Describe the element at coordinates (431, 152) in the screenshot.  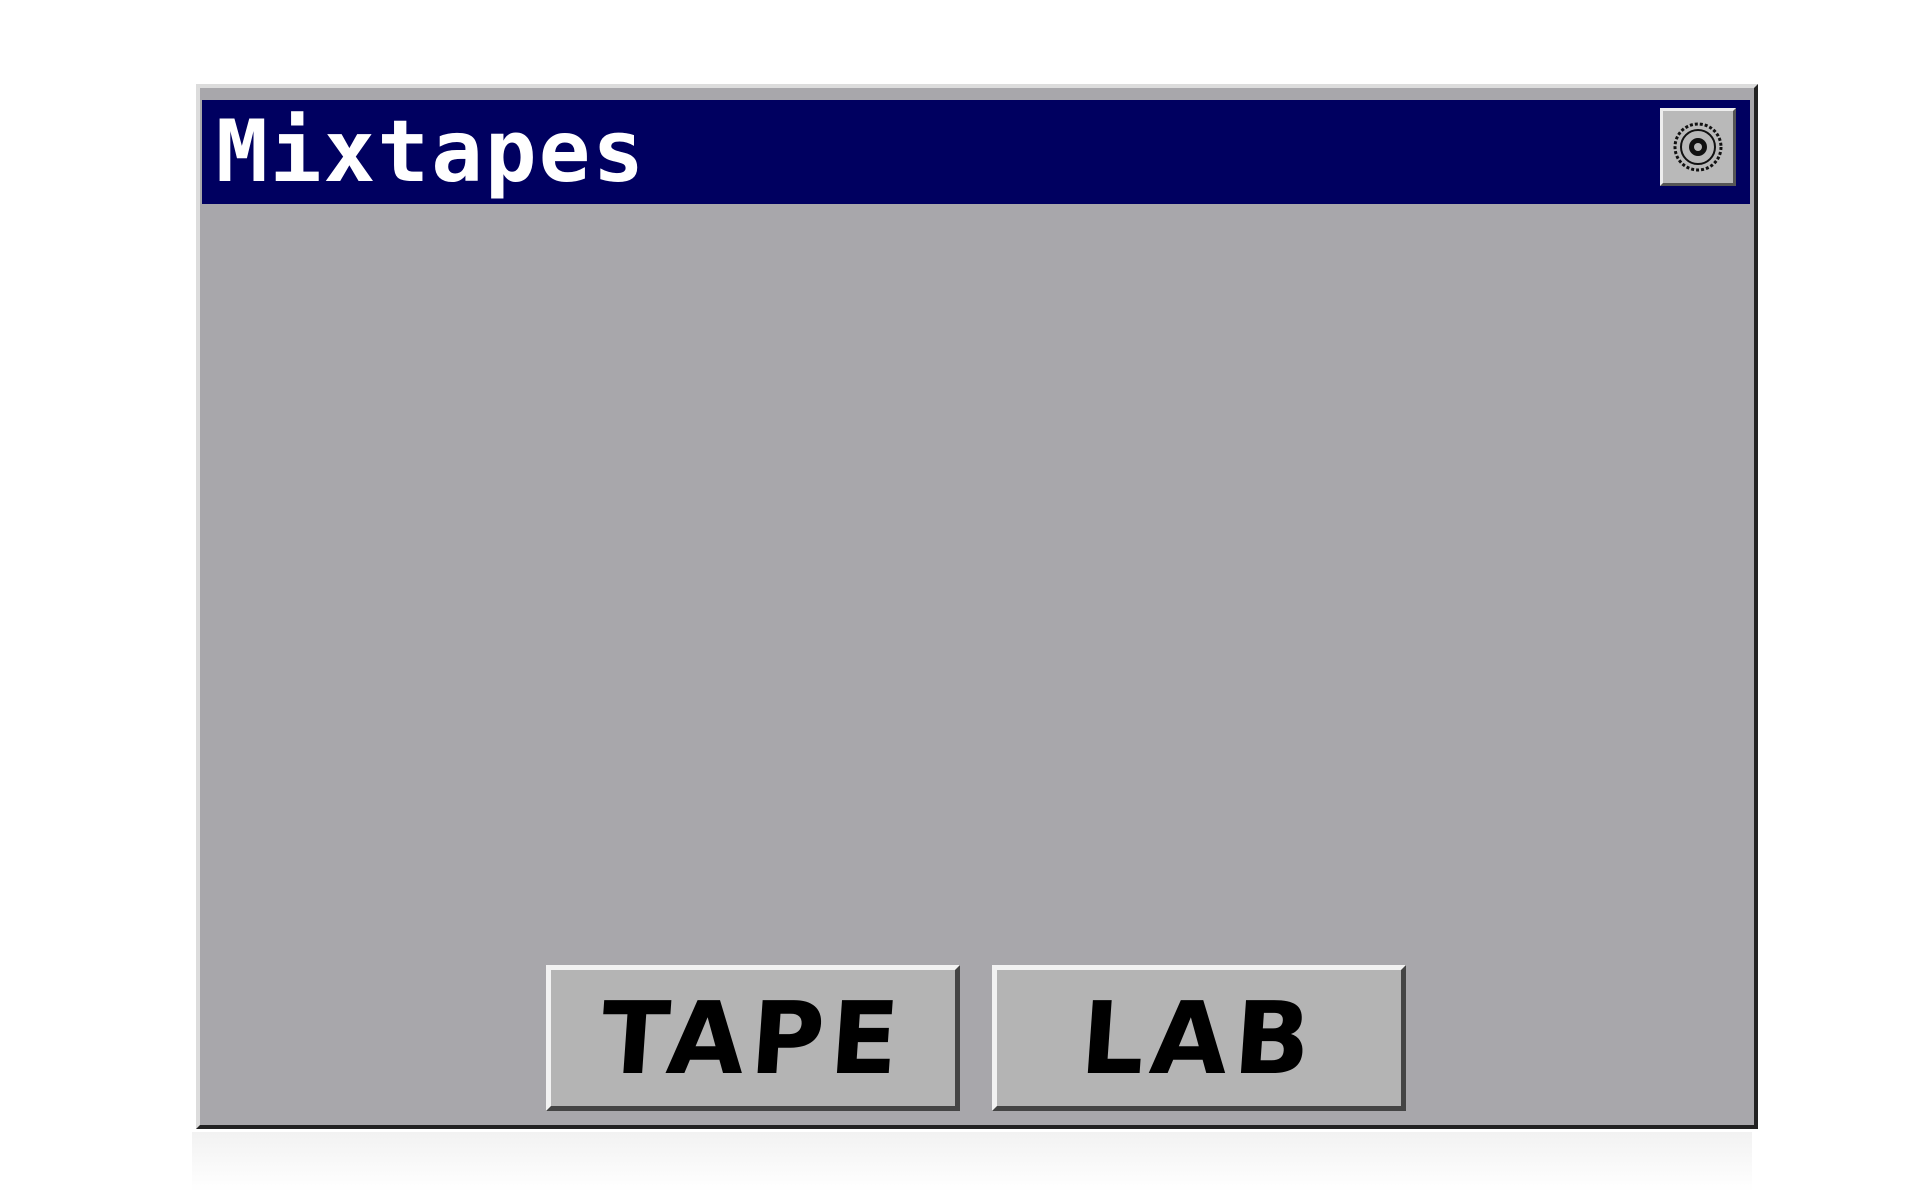
I see `window-title: Mixtapes` at that location.